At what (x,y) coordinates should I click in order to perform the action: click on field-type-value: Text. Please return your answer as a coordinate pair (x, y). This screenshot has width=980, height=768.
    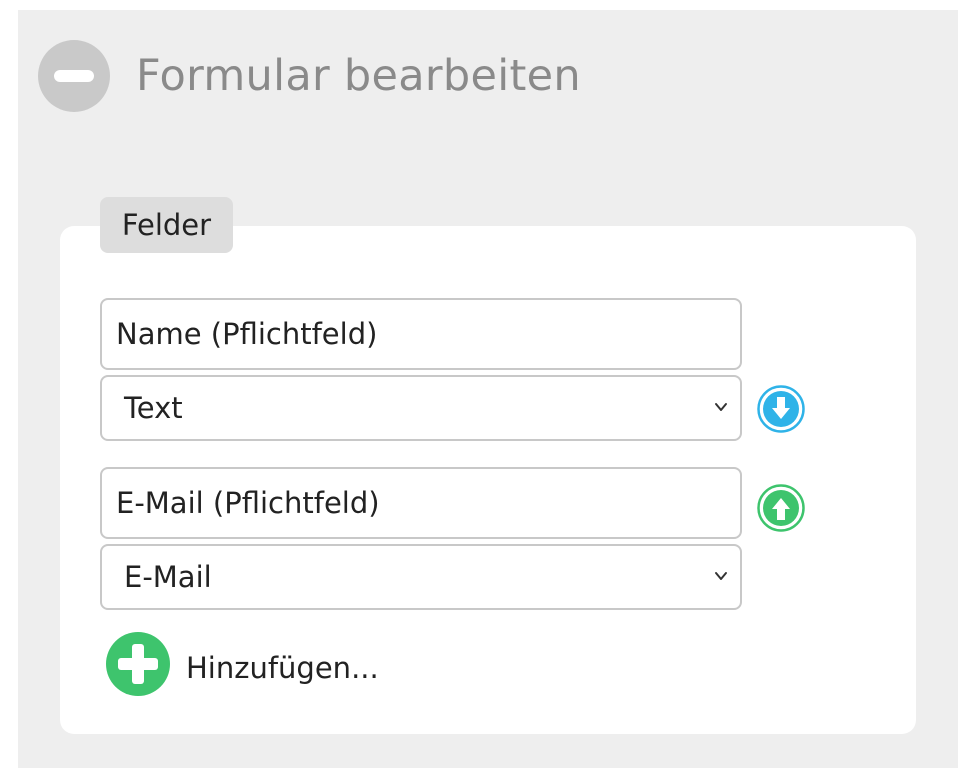
    Looking at the image, I should click on (153, 408).